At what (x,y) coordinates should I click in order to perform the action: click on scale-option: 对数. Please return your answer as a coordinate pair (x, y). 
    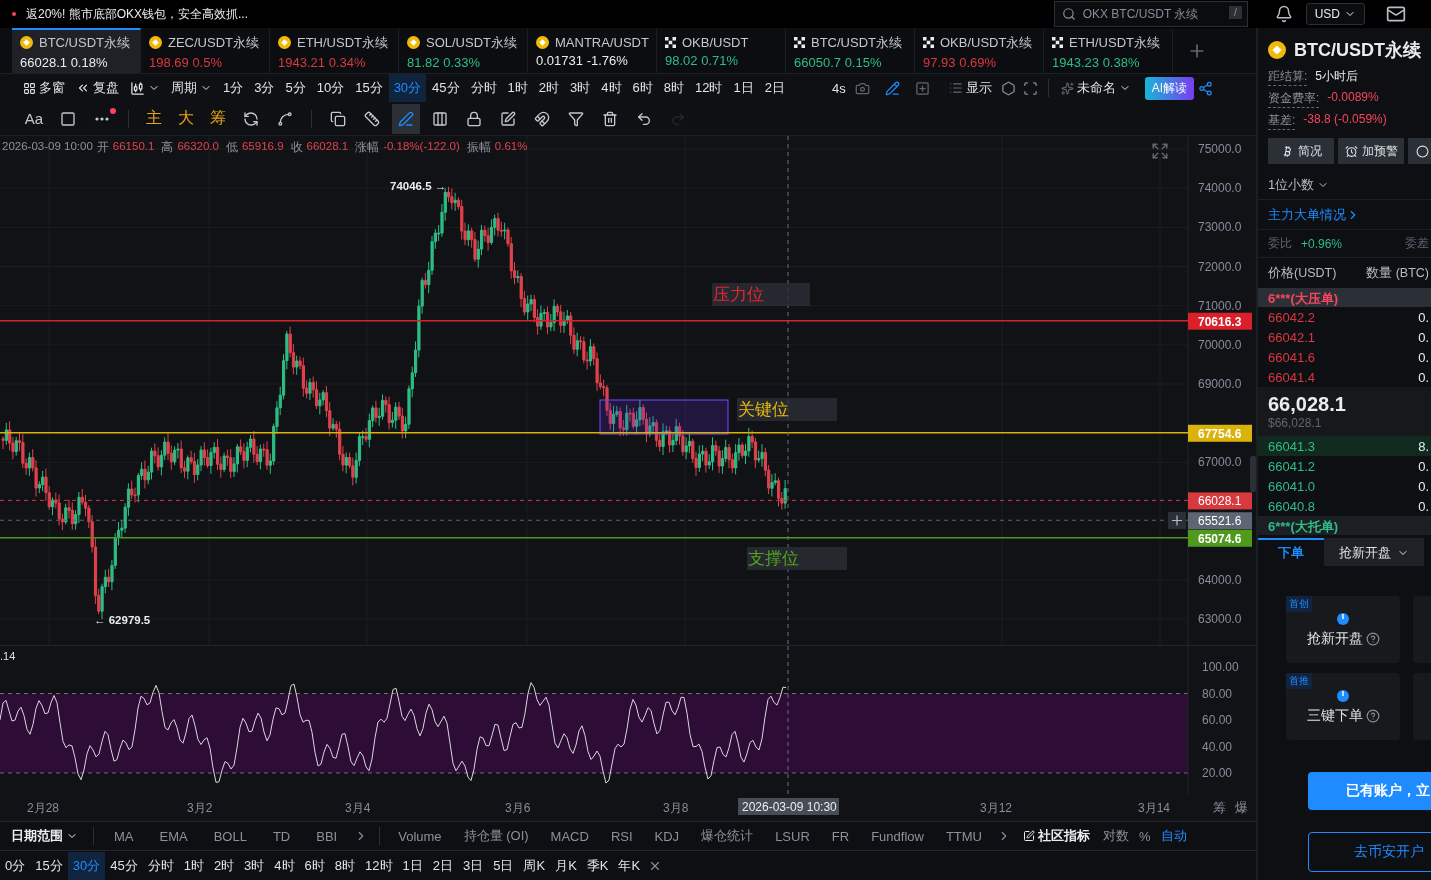
    Looking at the image, I should click on (1116, 836).